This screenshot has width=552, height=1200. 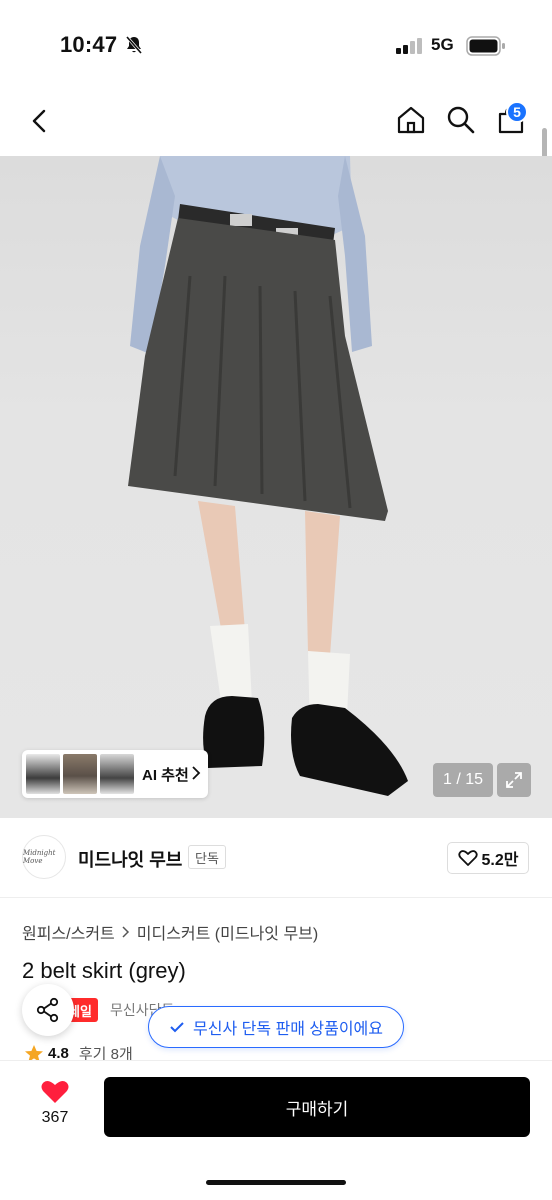 What do you see at coordinates (288, 1029) in the screenshot?
I see `exclusive-sale-text: 무신사 단독 판매 상품이에요` at bounding box center [288, 1029].